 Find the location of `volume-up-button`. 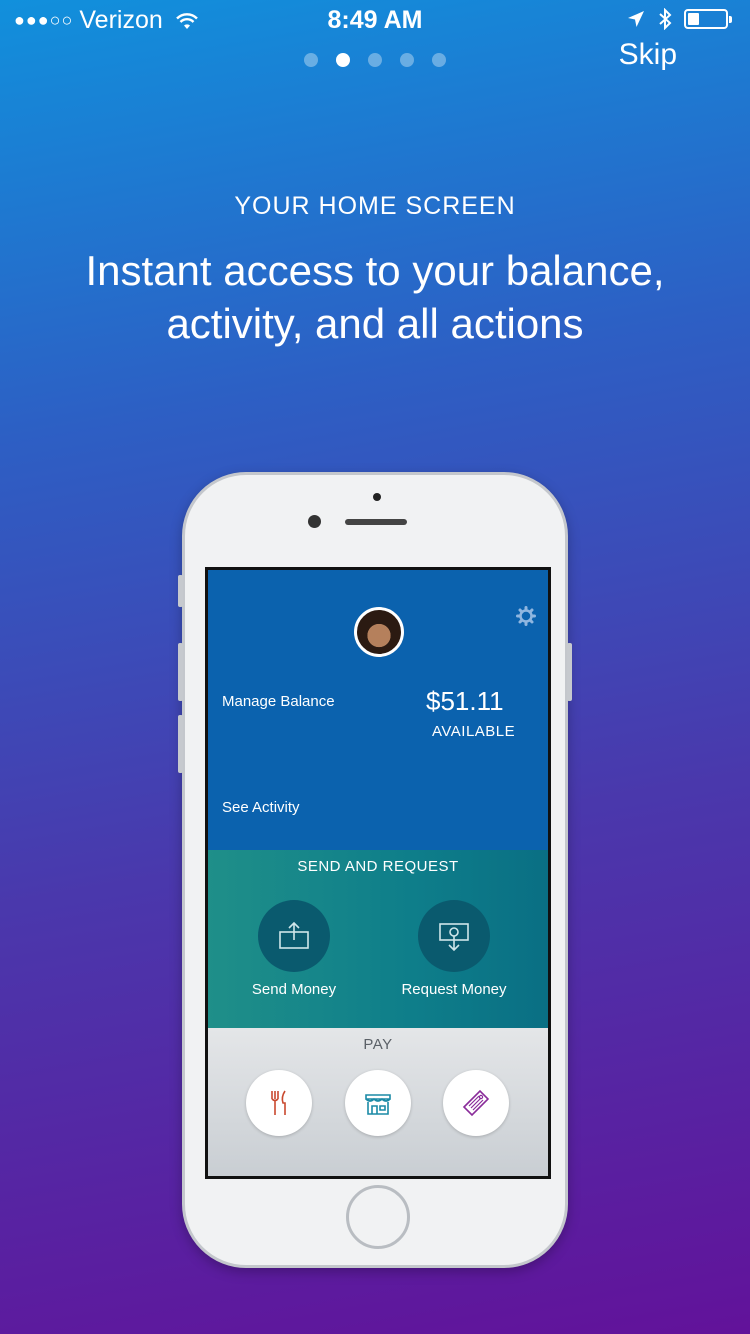

volume-up-button is located at coordinates (180, 672).